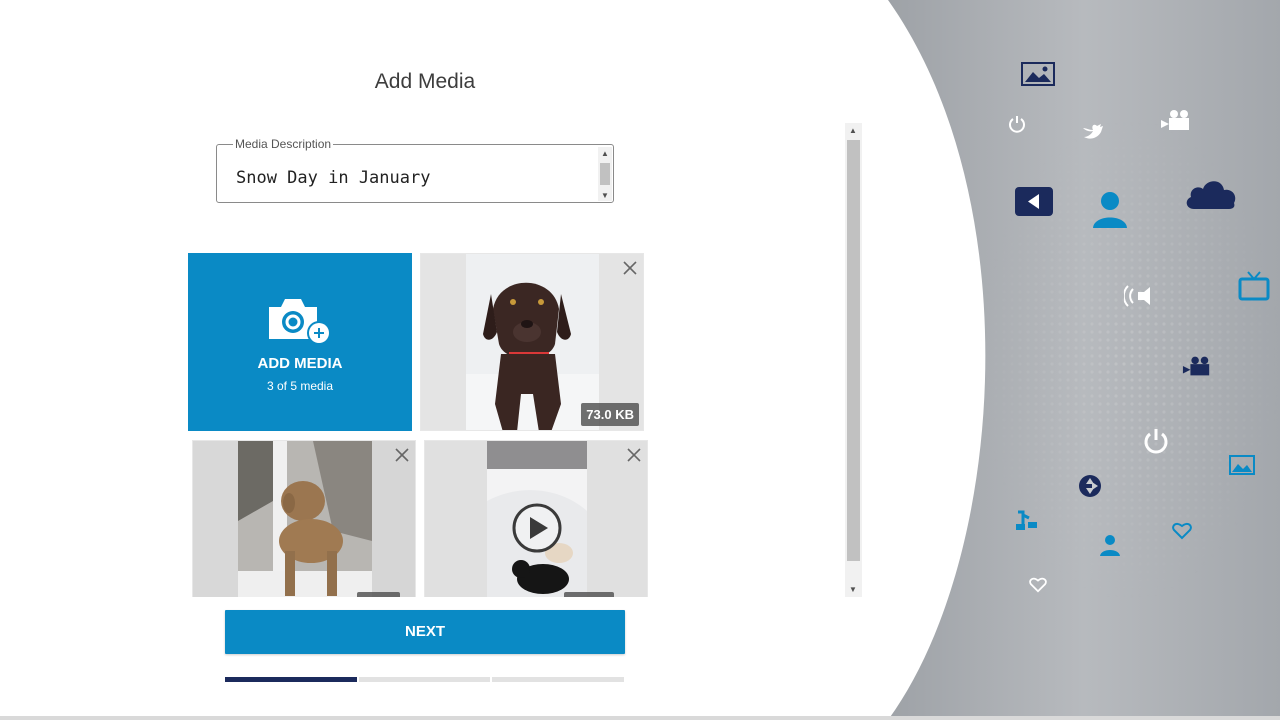 The height and width of the screenshot is (720, 1280). Describe the element at coordinates (610, 414) in the screenshot. I see `file-size-badge: 73.0 KB` at that location.